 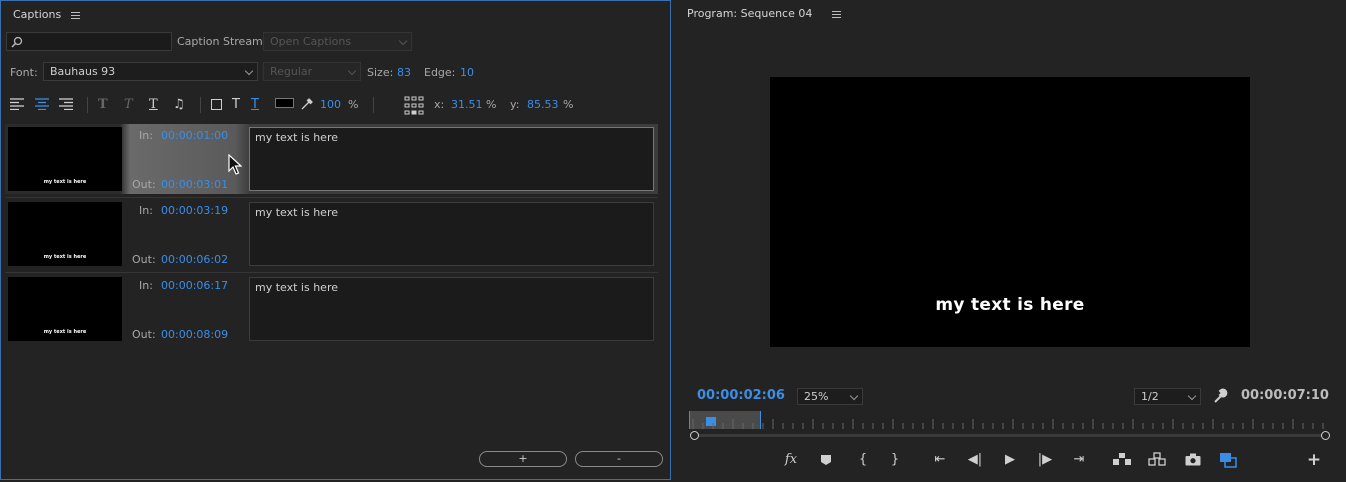 What do you see at coordinates (150, 71) in the screenshot?
I see `font-select: Bauhaus 93` at bounding box center [150, 71].